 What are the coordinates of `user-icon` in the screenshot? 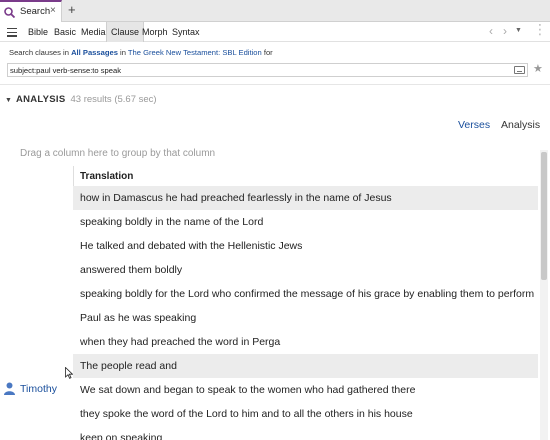 It's located at (9, 388).